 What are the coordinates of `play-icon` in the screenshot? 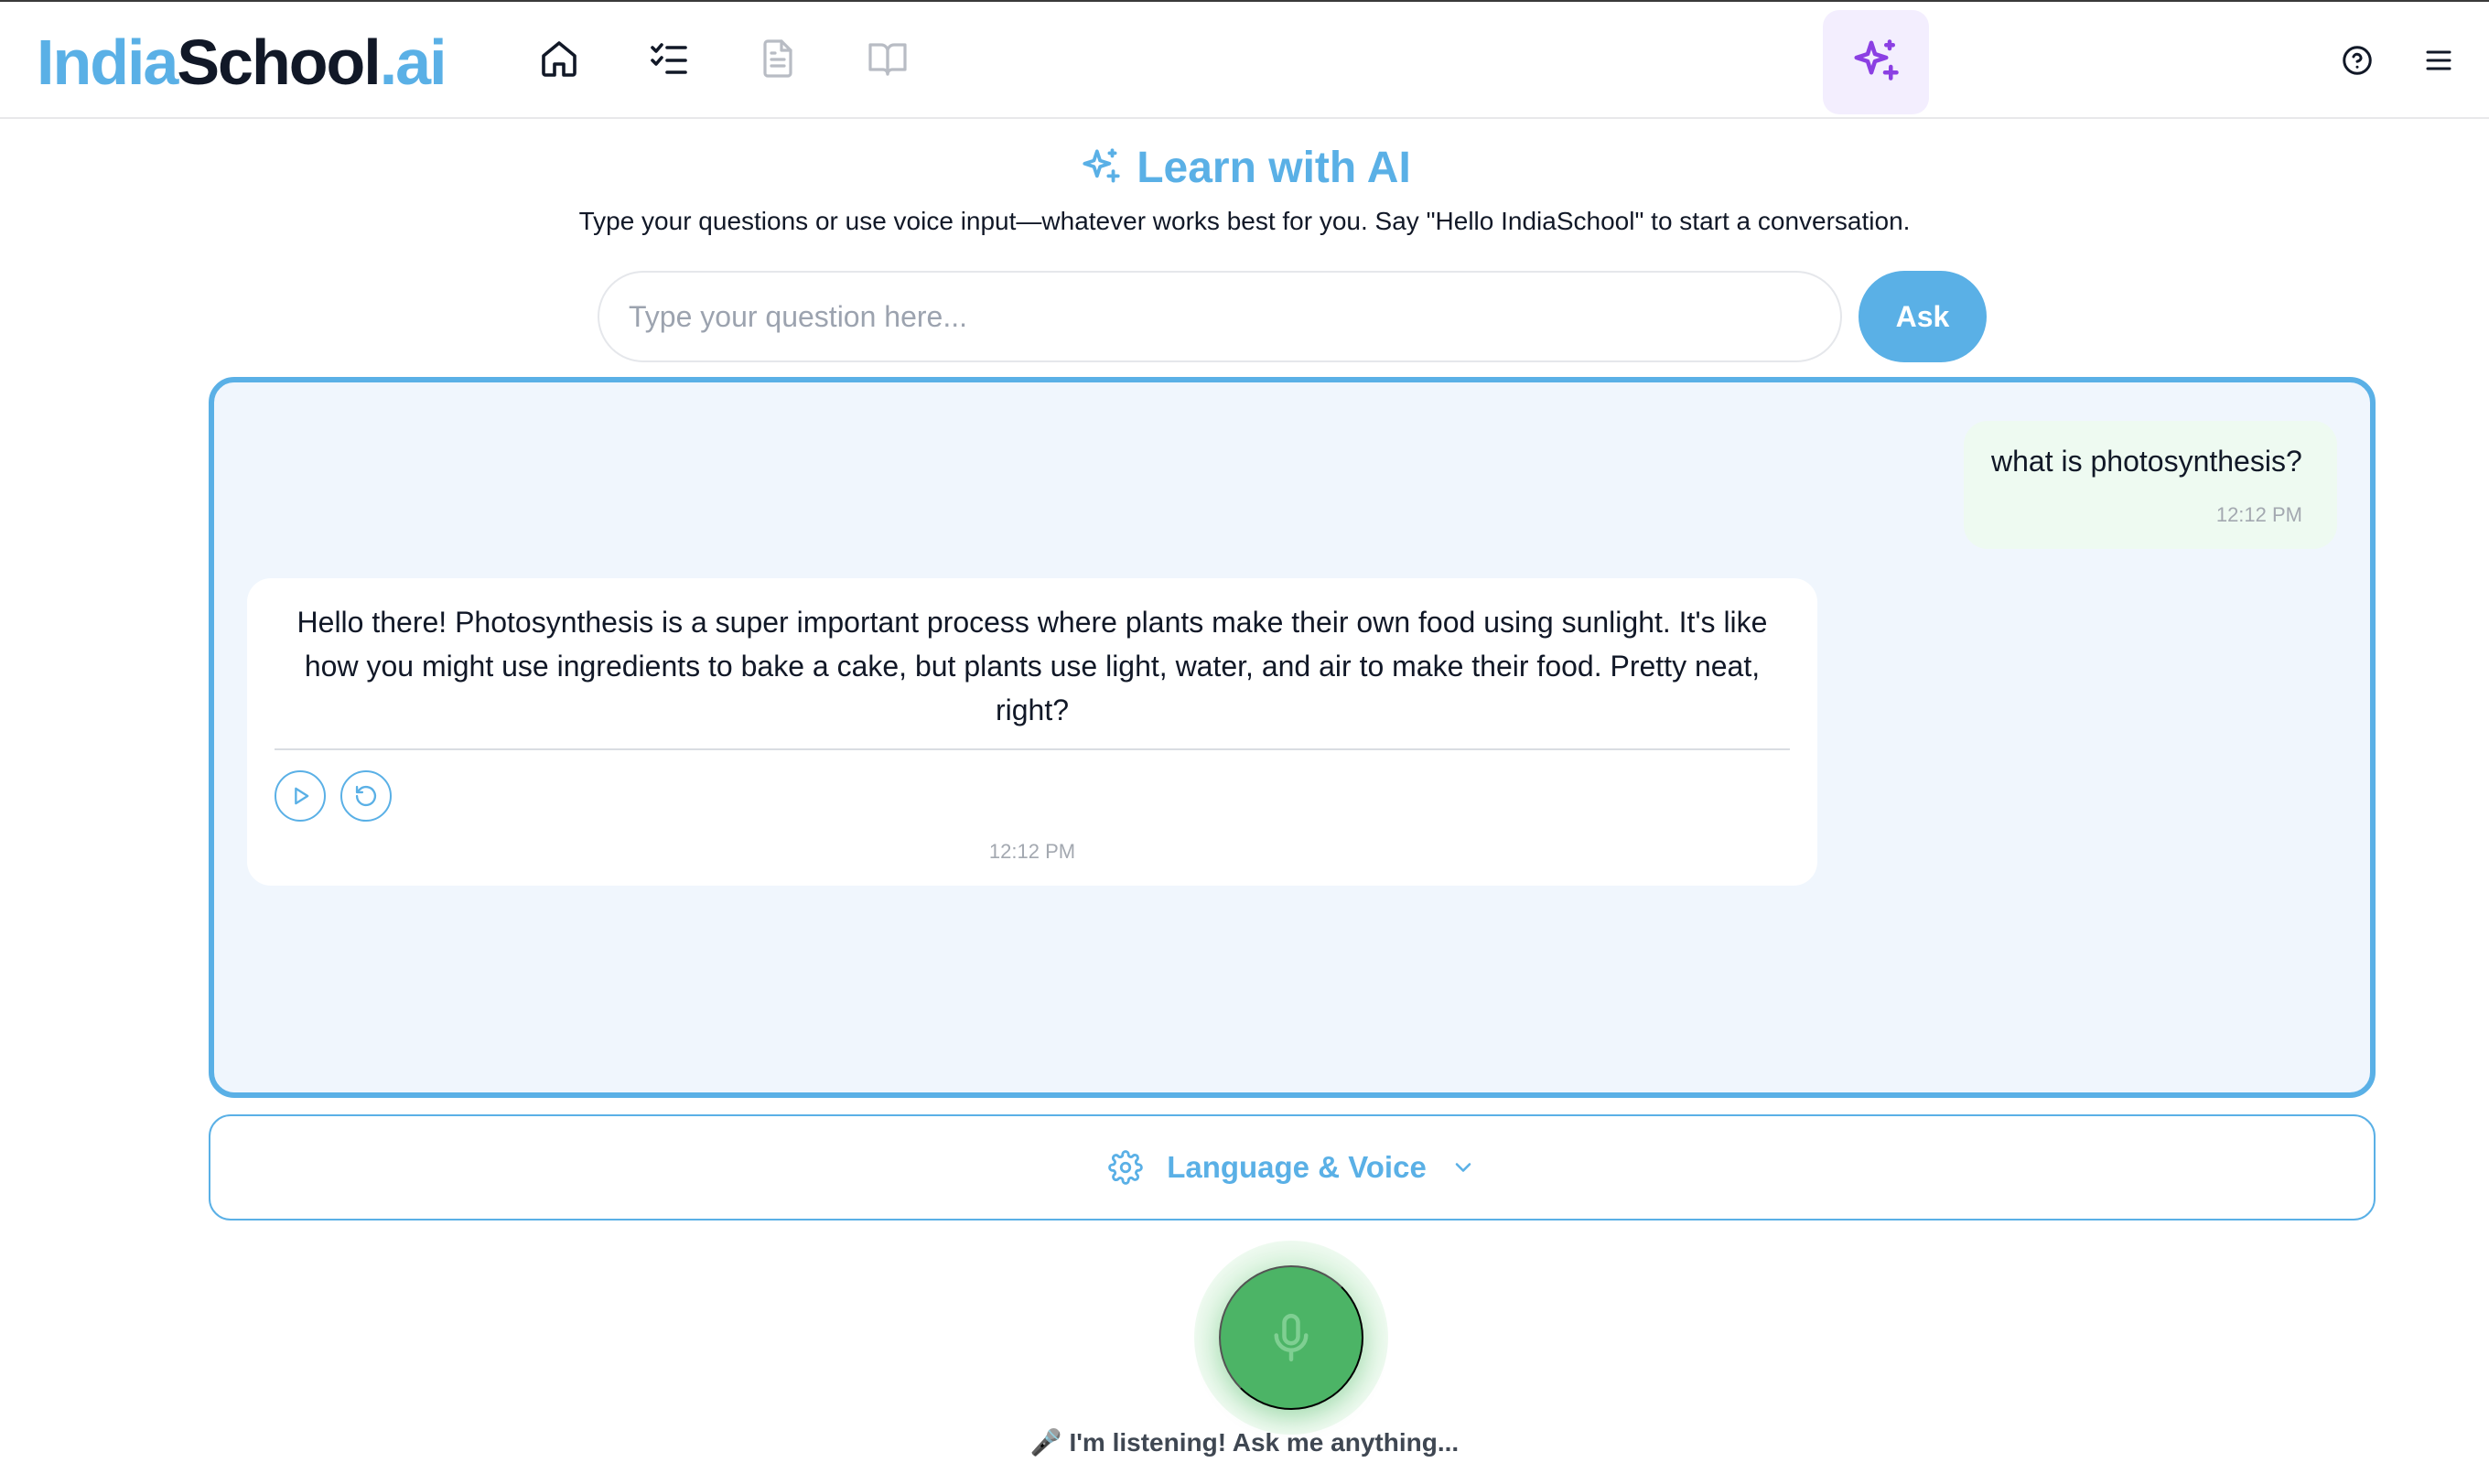 It's located at (302, 796).